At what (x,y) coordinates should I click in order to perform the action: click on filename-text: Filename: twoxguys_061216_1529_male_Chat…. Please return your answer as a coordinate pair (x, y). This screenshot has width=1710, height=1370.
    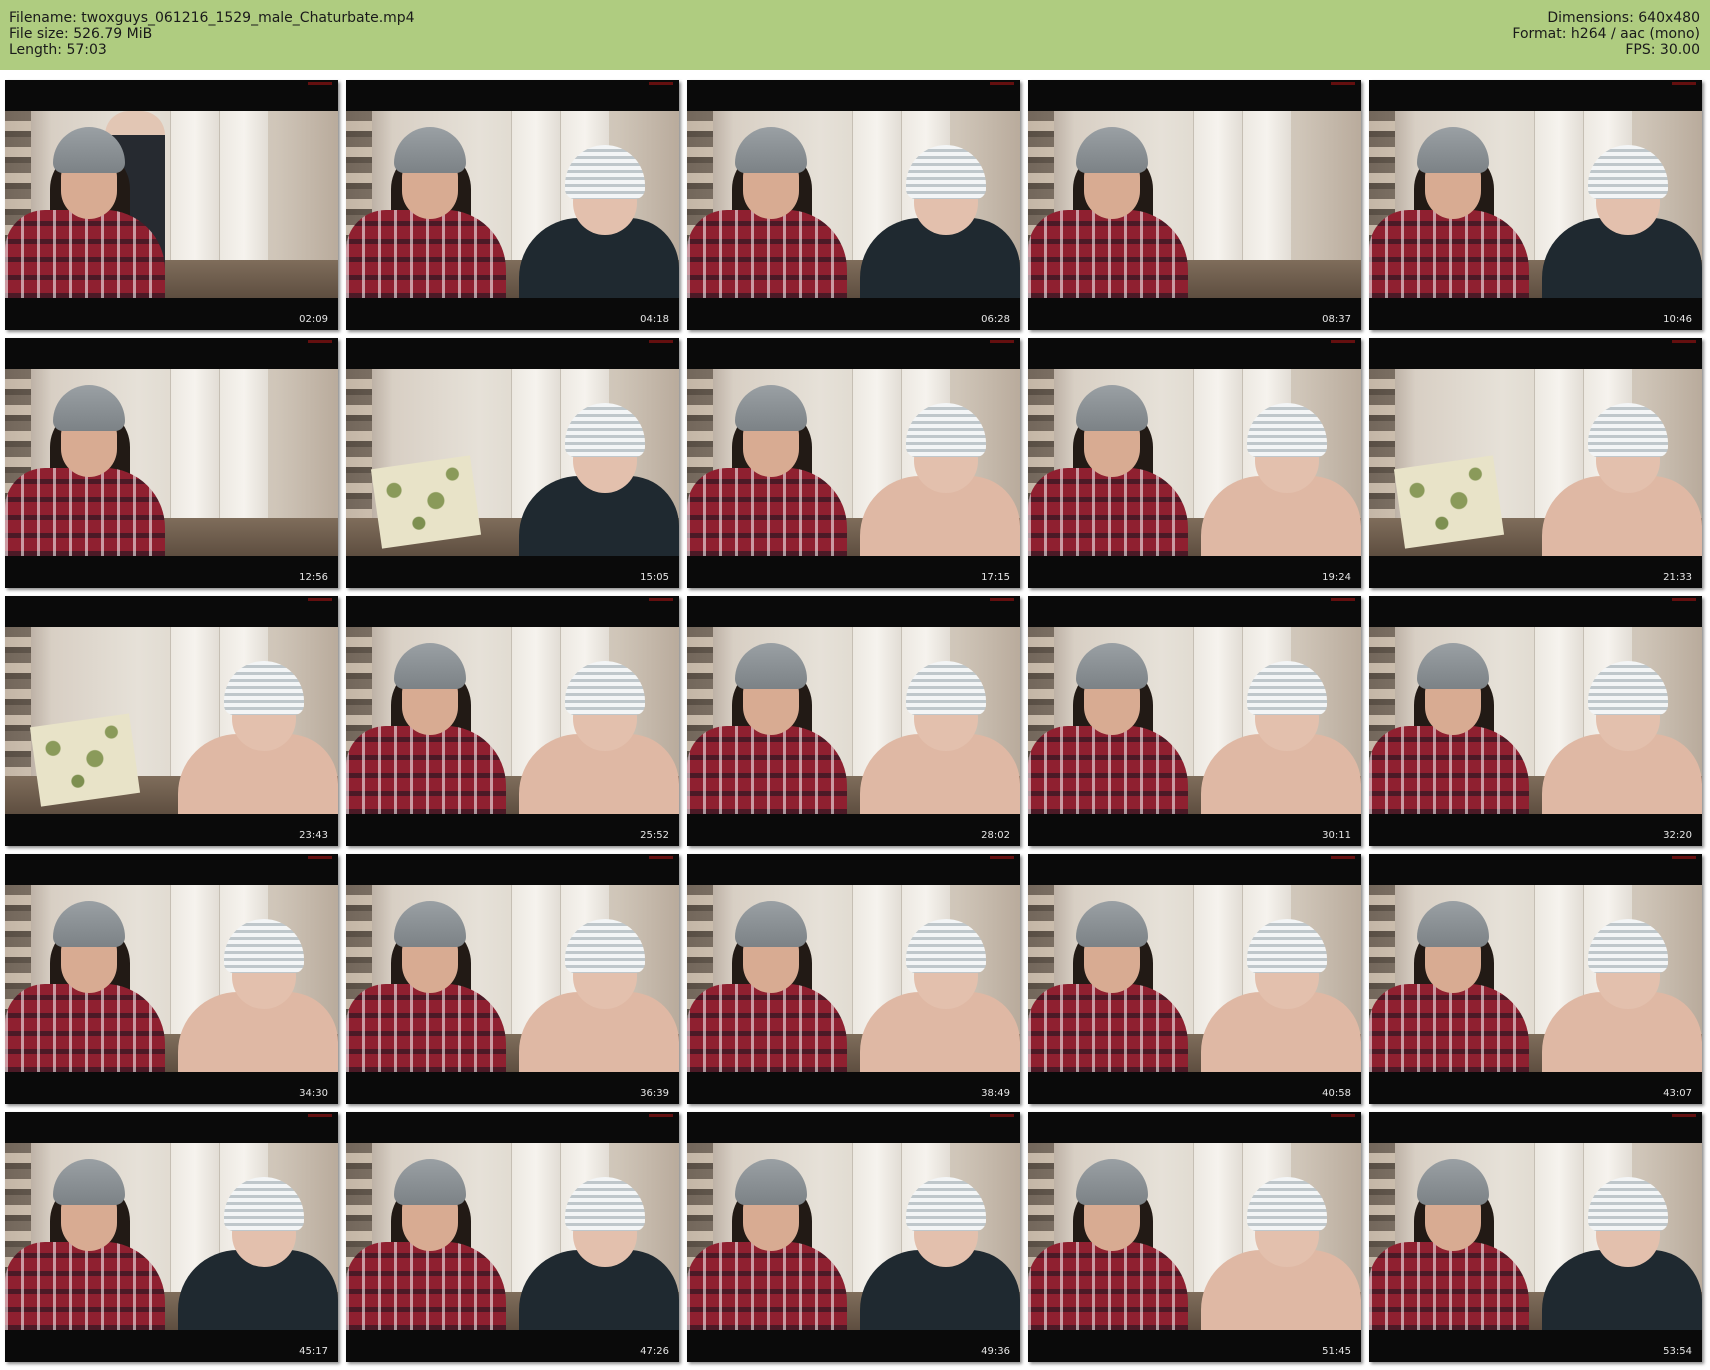
    Looking at the image, I should click on (212, 18).